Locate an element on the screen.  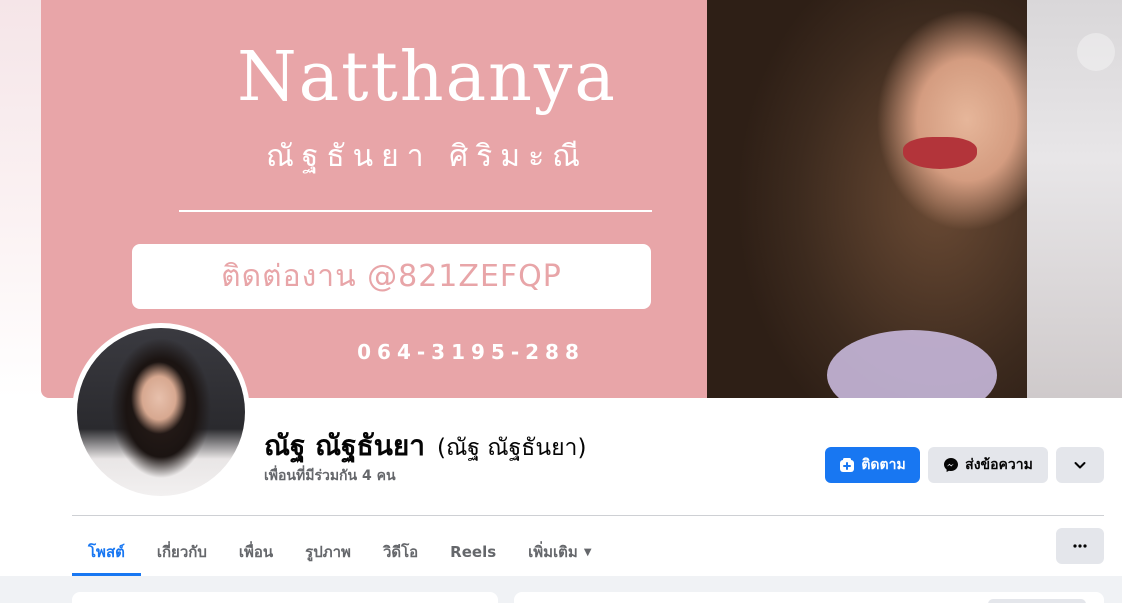
cover-contact-text: ติดต่องาน @821ZEFQP is located at coordinates (391, 276).